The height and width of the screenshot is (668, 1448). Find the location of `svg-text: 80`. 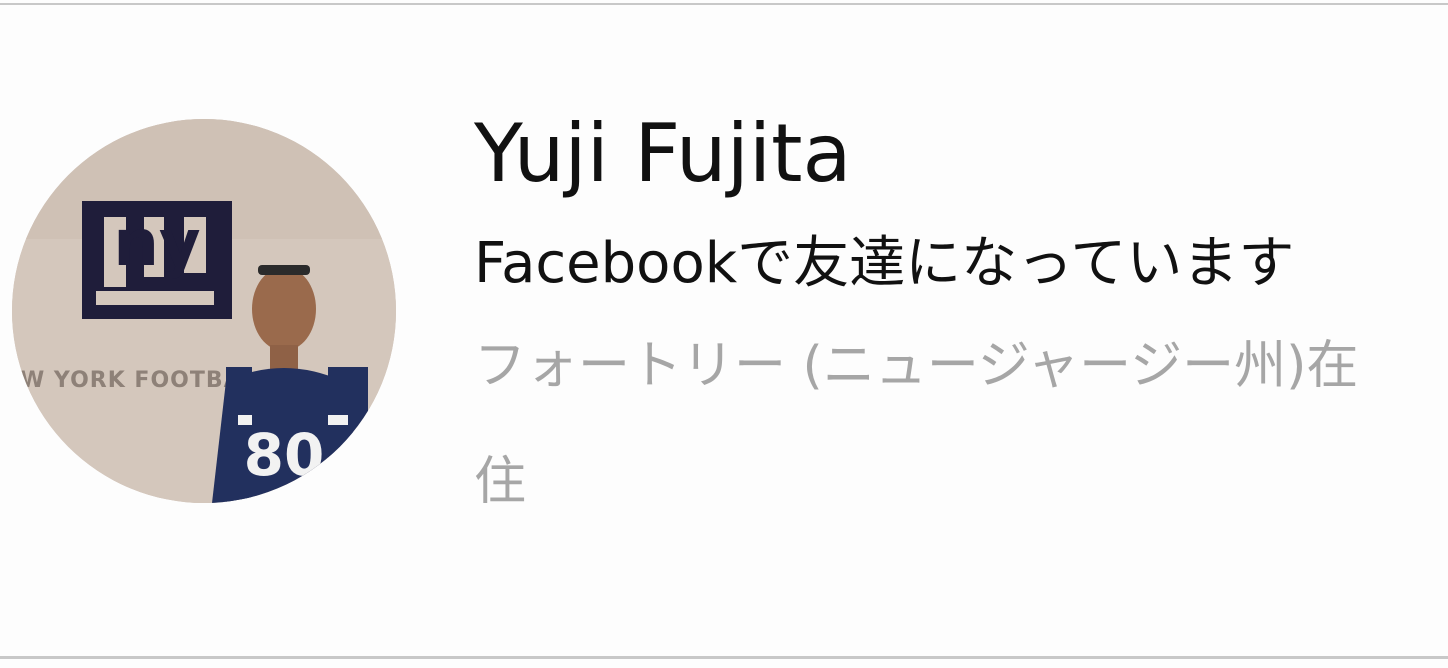

svg-text: 80 is located at coordinates (284, 455).